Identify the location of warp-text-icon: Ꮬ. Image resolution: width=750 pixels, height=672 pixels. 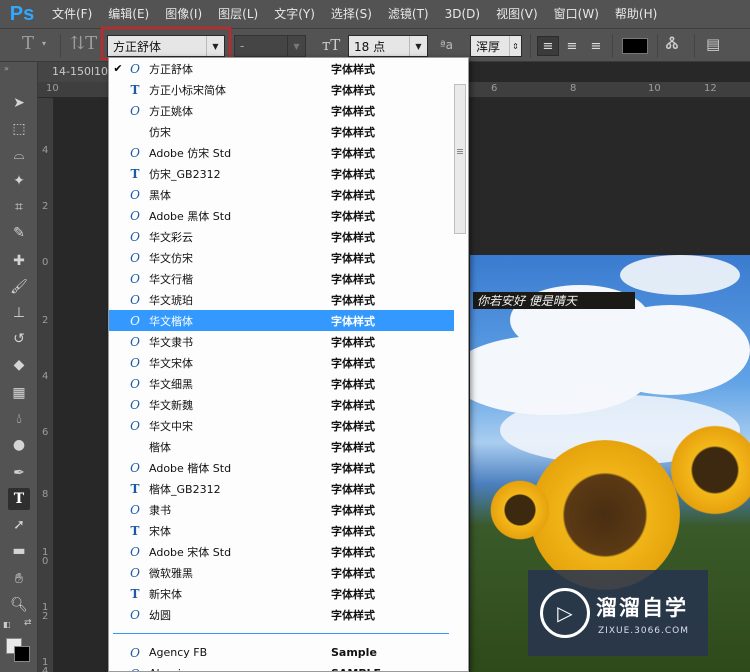
(672, 44).